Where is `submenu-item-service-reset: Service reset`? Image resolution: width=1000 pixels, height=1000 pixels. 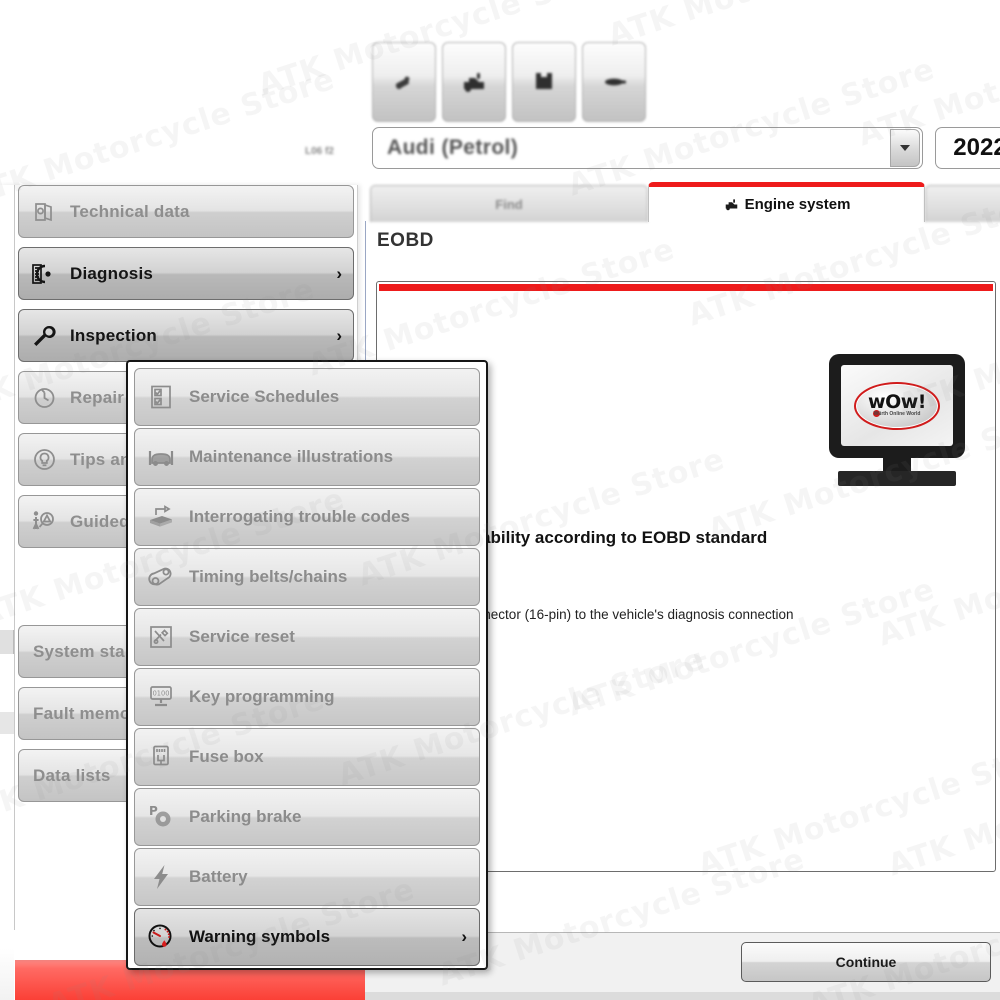 submenu-item-service-reset: Service reset is located at coordinates (307, 637).